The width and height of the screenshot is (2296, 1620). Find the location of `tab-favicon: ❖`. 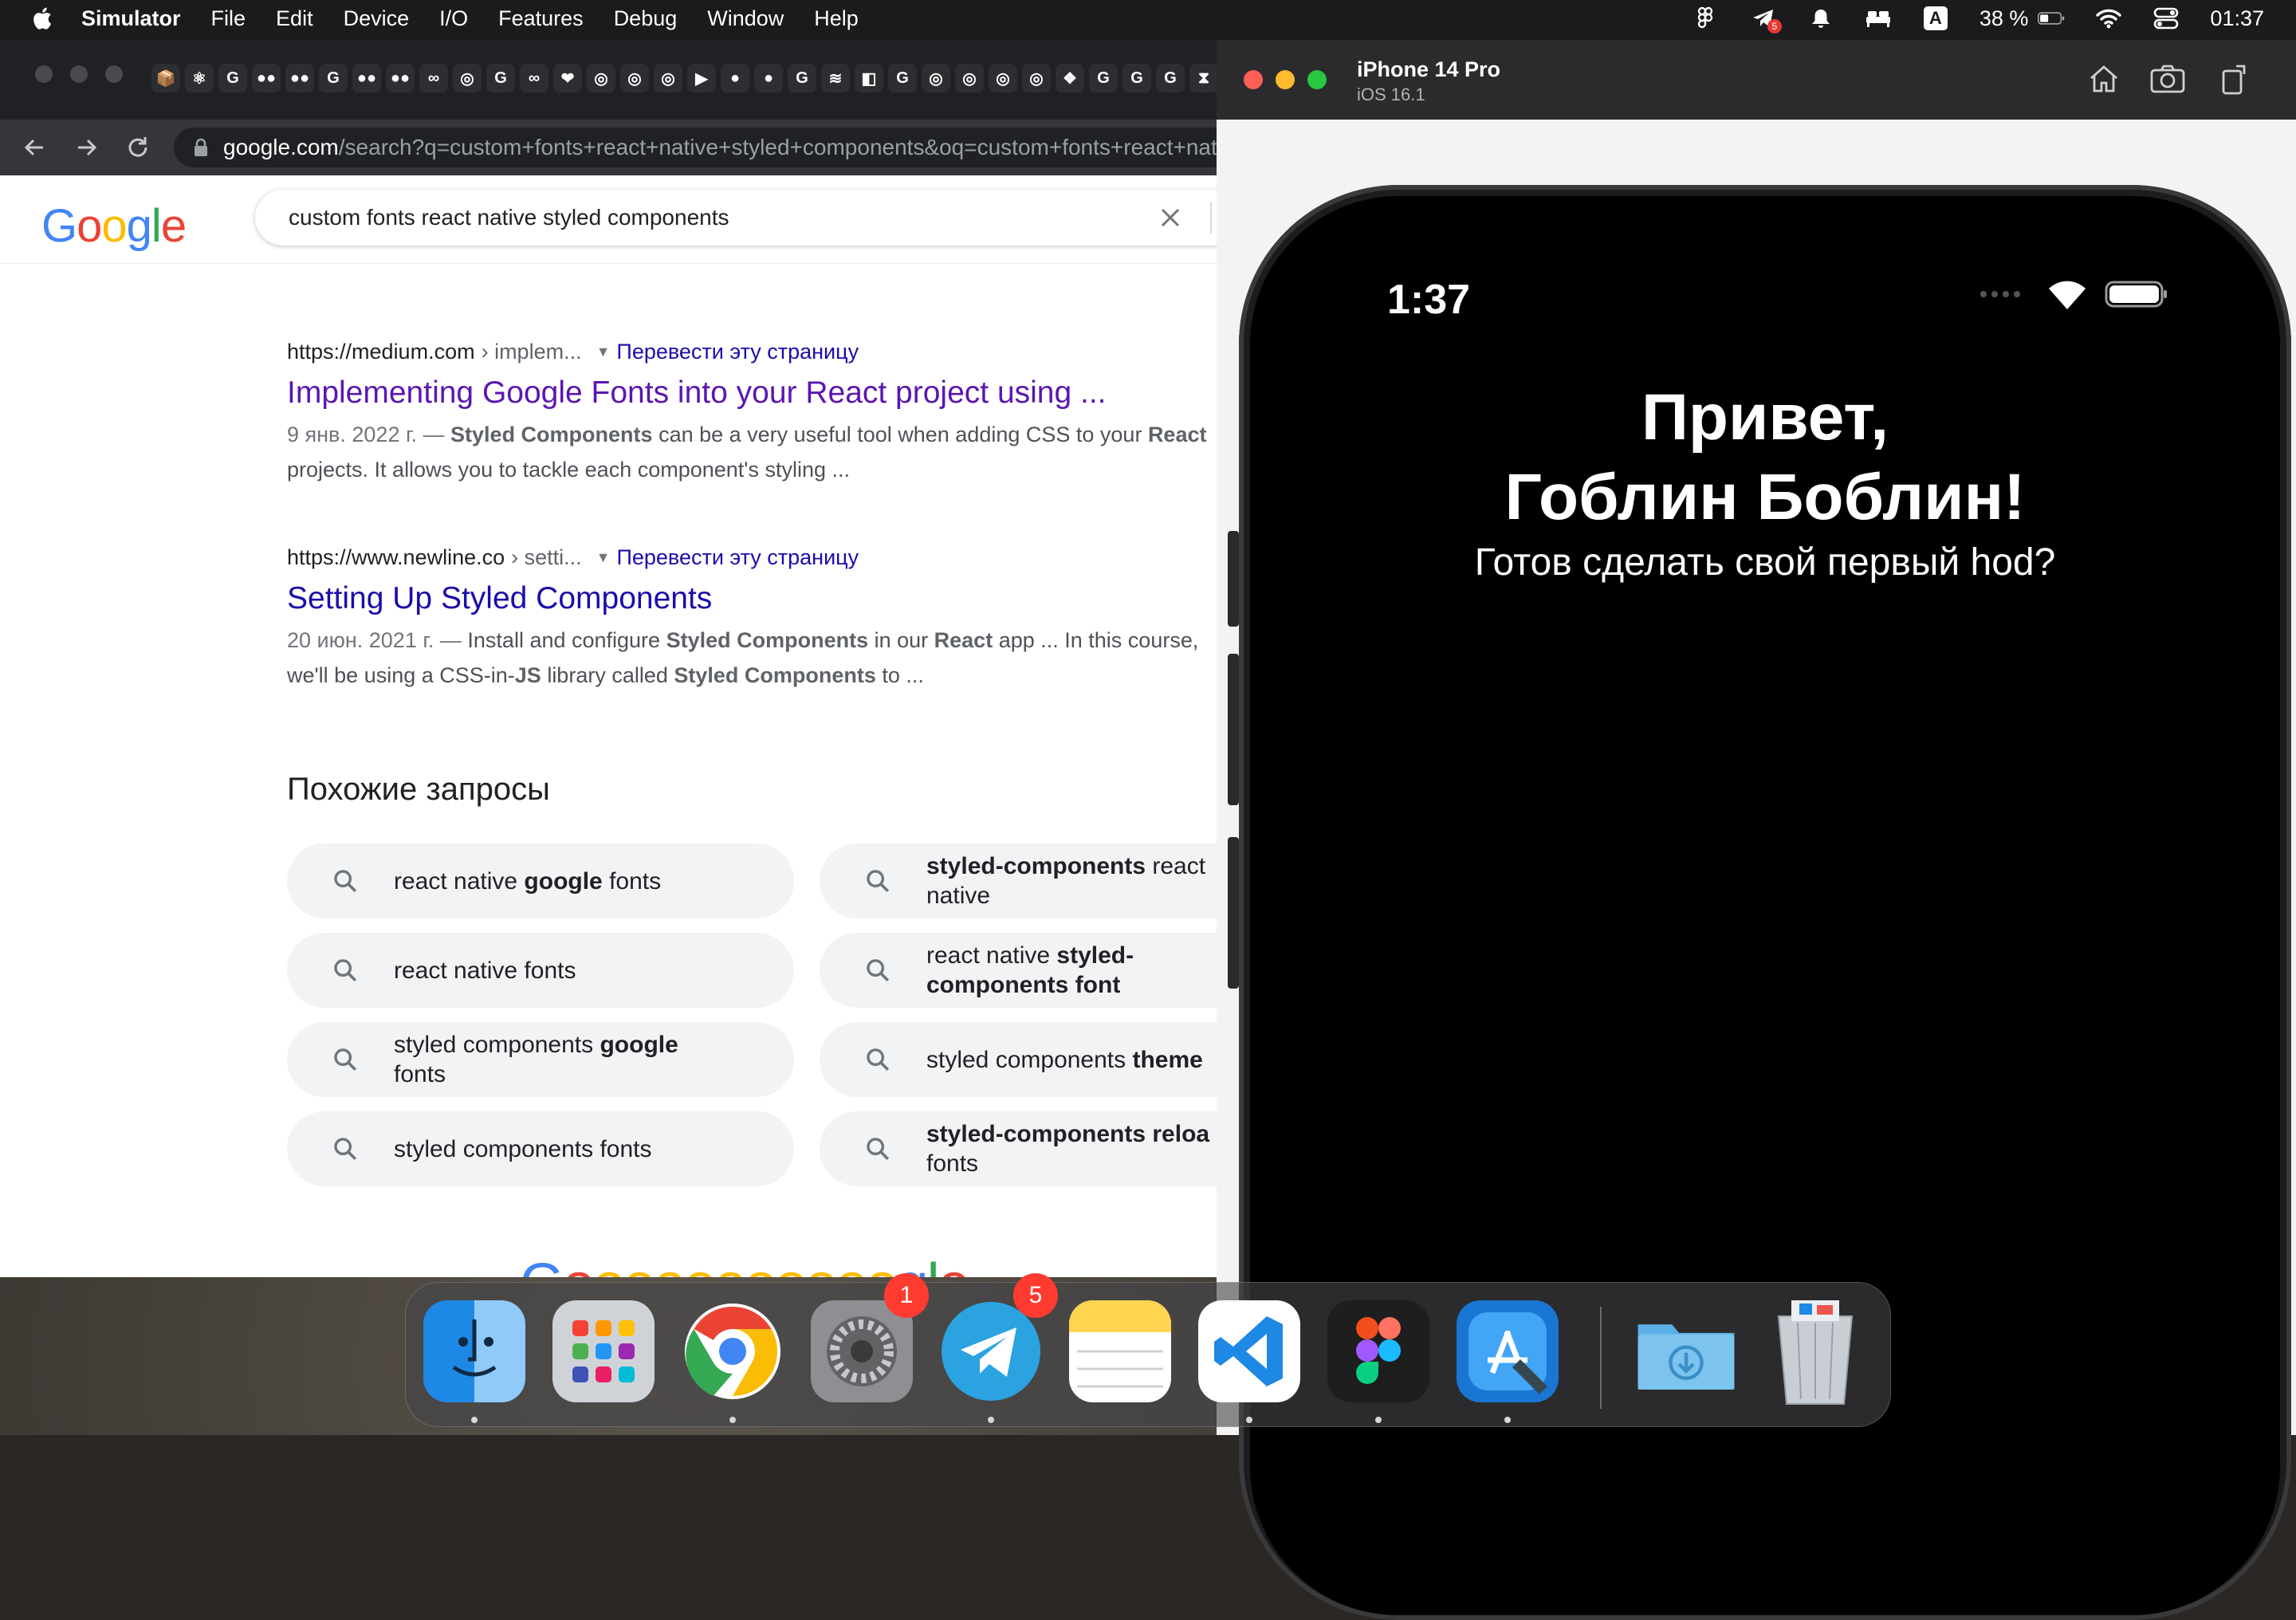

tab-favicon: ❖ is located at coordinates (1070, 78).